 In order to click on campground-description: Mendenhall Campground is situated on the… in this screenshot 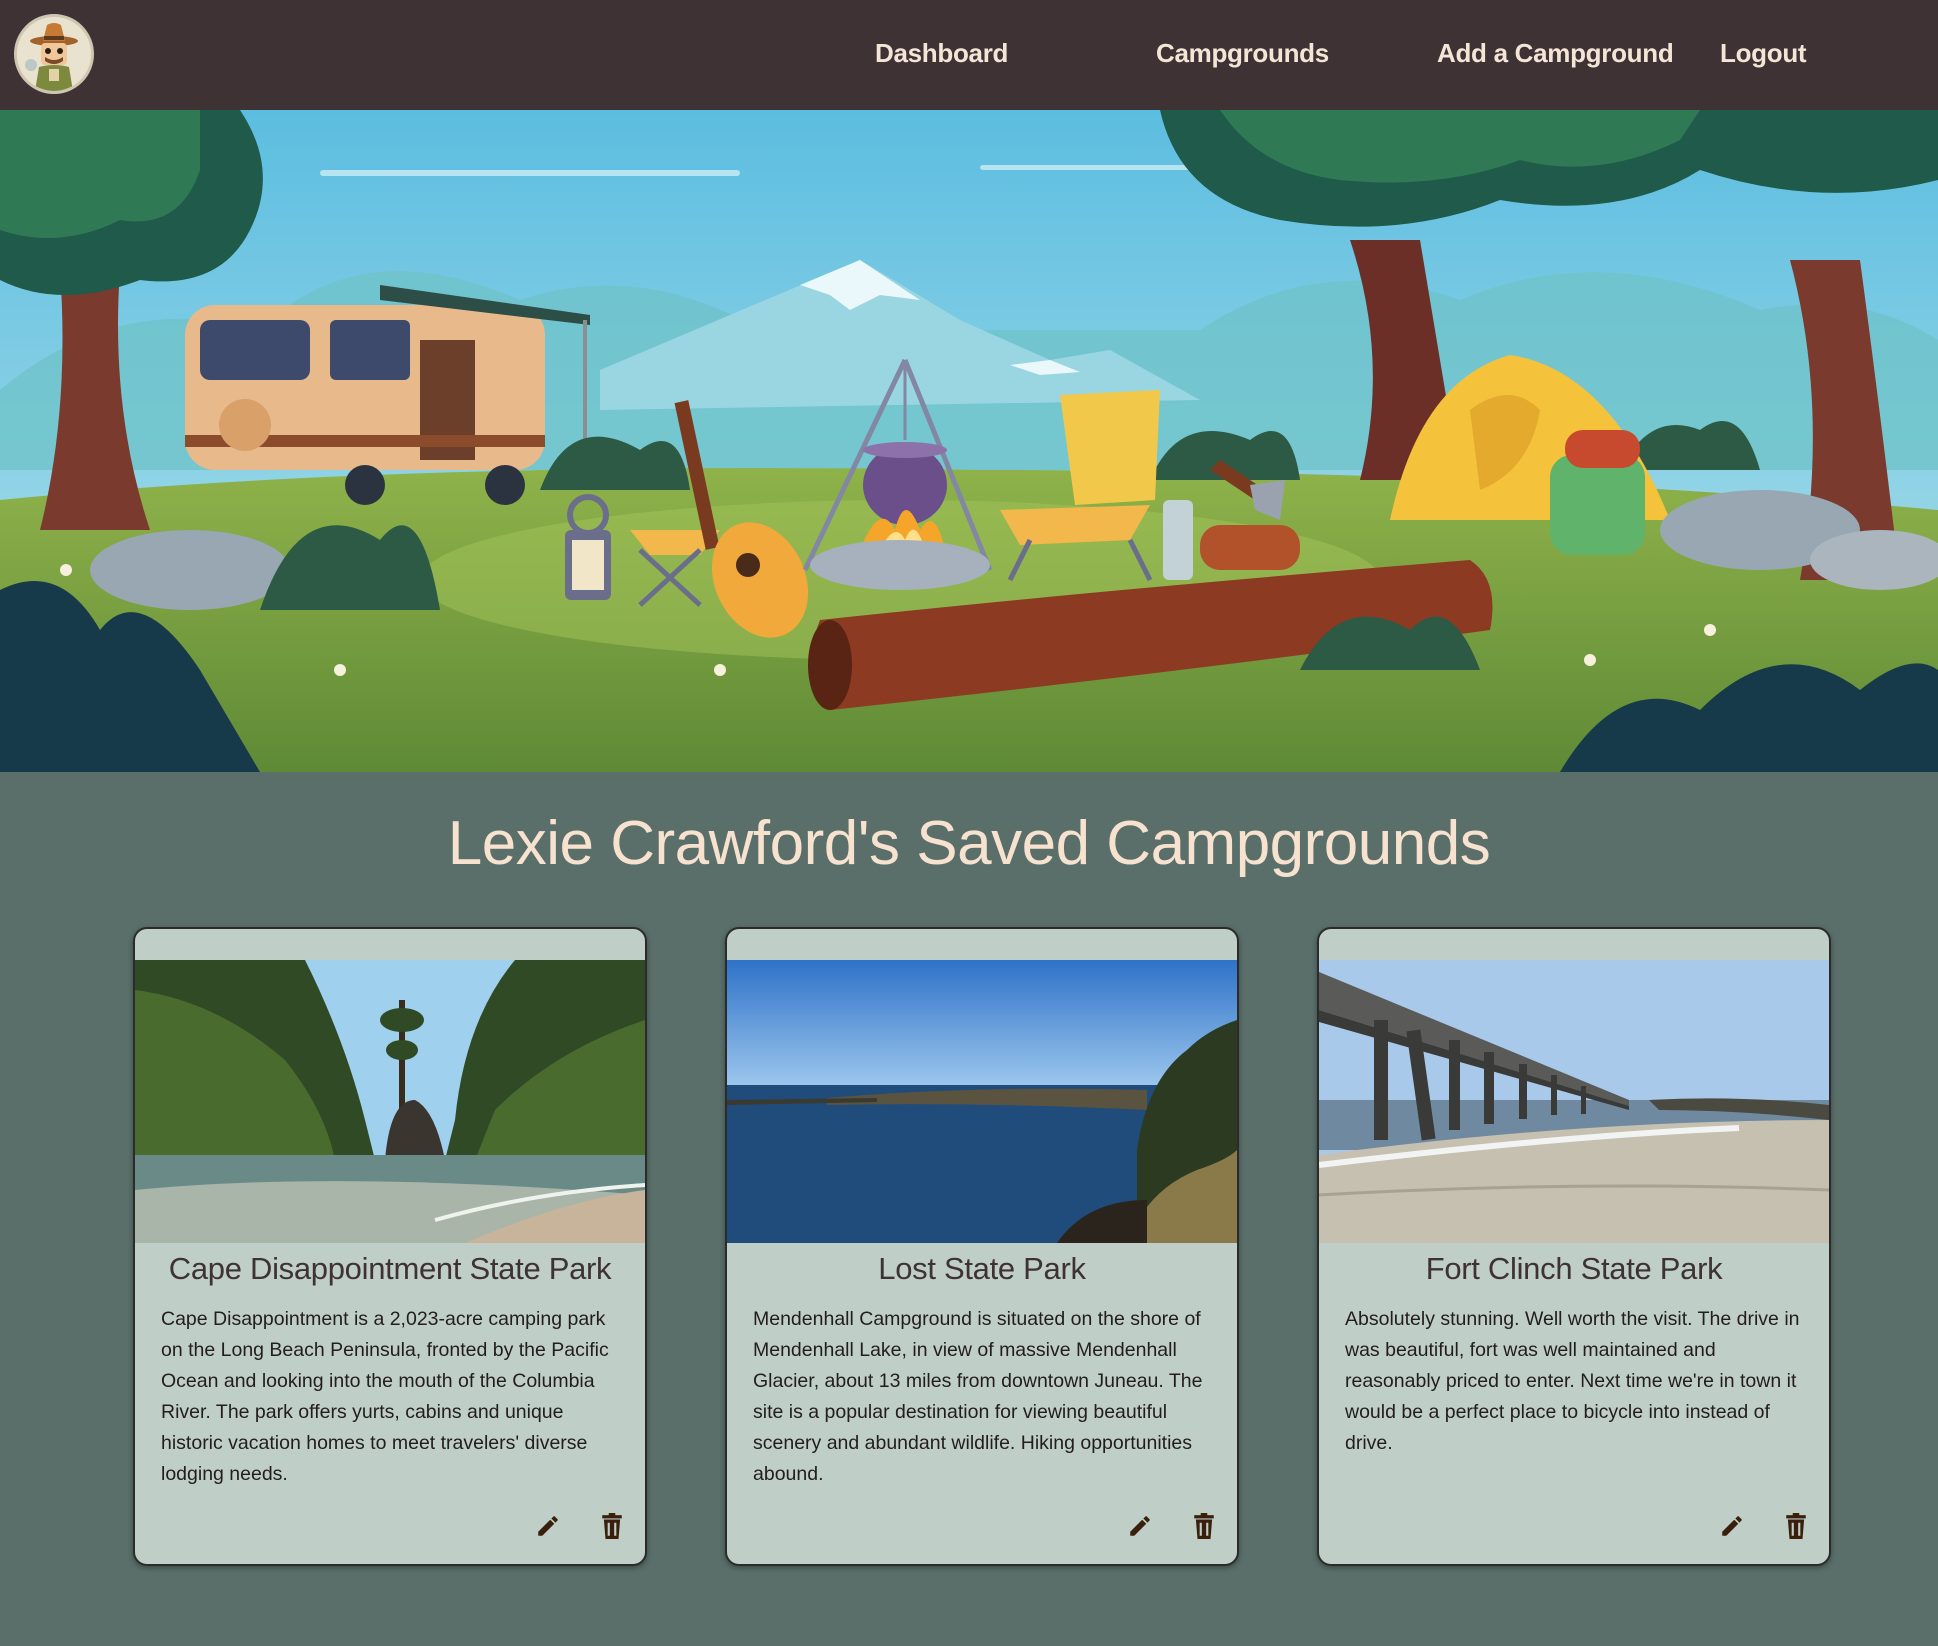, I will do `click(978, 1396)`.